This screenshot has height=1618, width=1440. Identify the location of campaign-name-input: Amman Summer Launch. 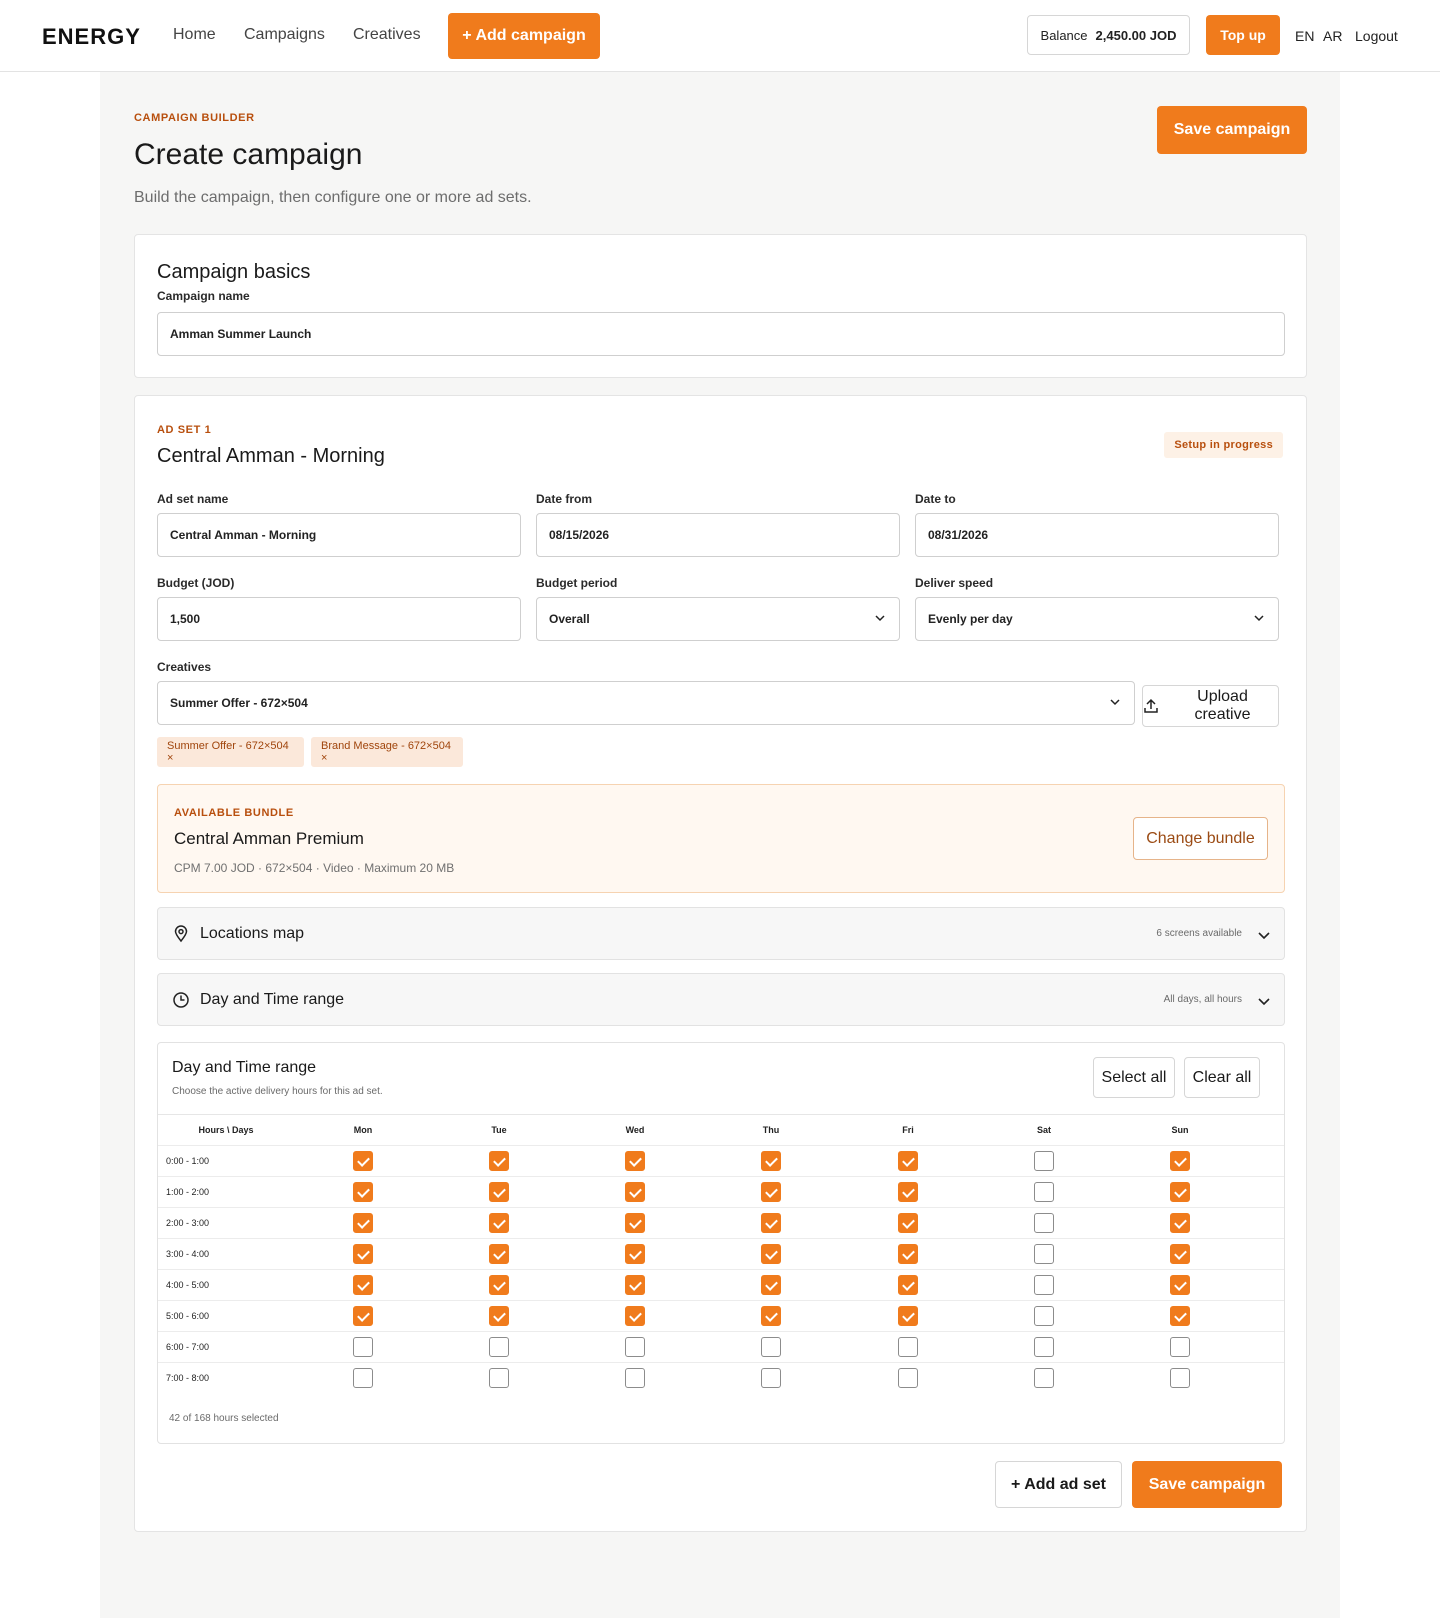
(721, 334).